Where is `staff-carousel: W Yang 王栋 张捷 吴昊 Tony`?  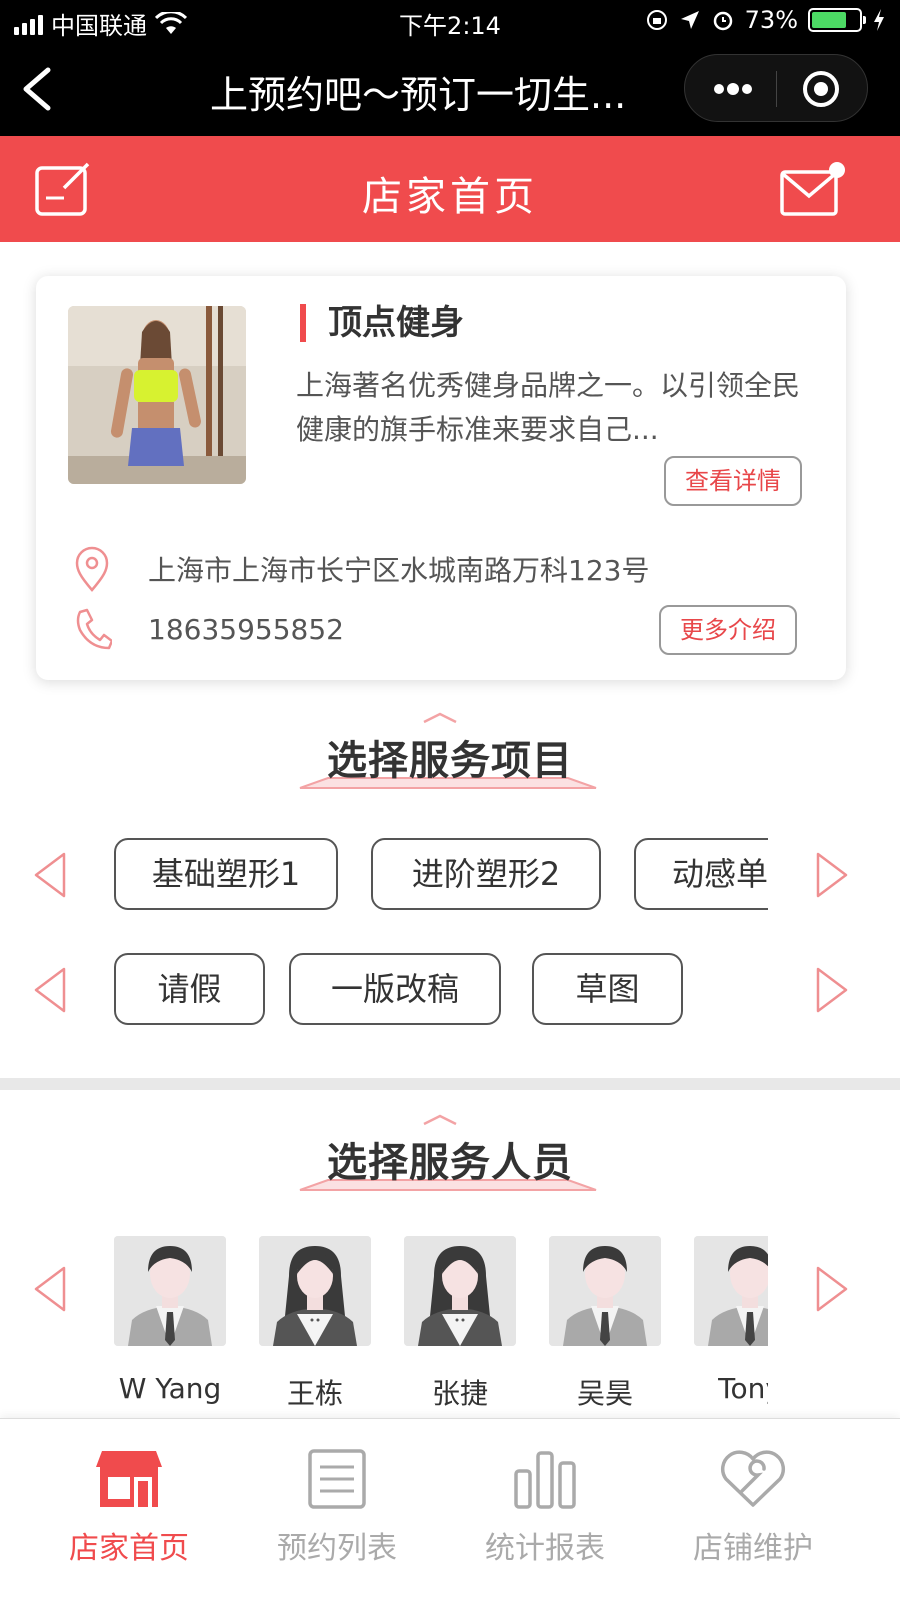
staff-carousel: W Yang 王栋 张捷 吴昊 Tony is located at coordinates (441, 1326).